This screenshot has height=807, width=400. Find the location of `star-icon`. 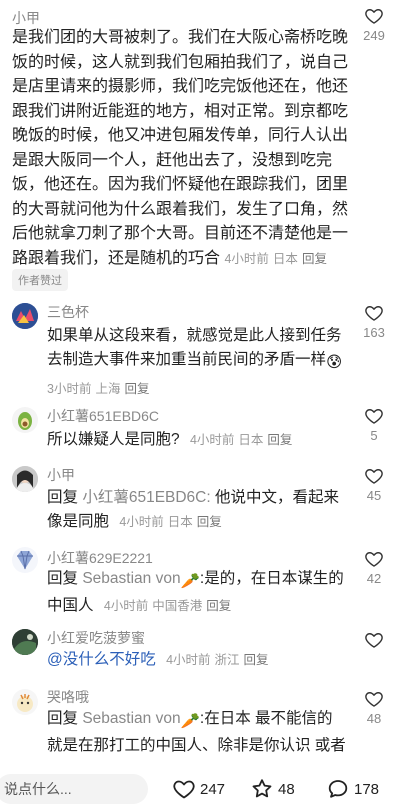

star-icon is located at coordinates (262, 788).